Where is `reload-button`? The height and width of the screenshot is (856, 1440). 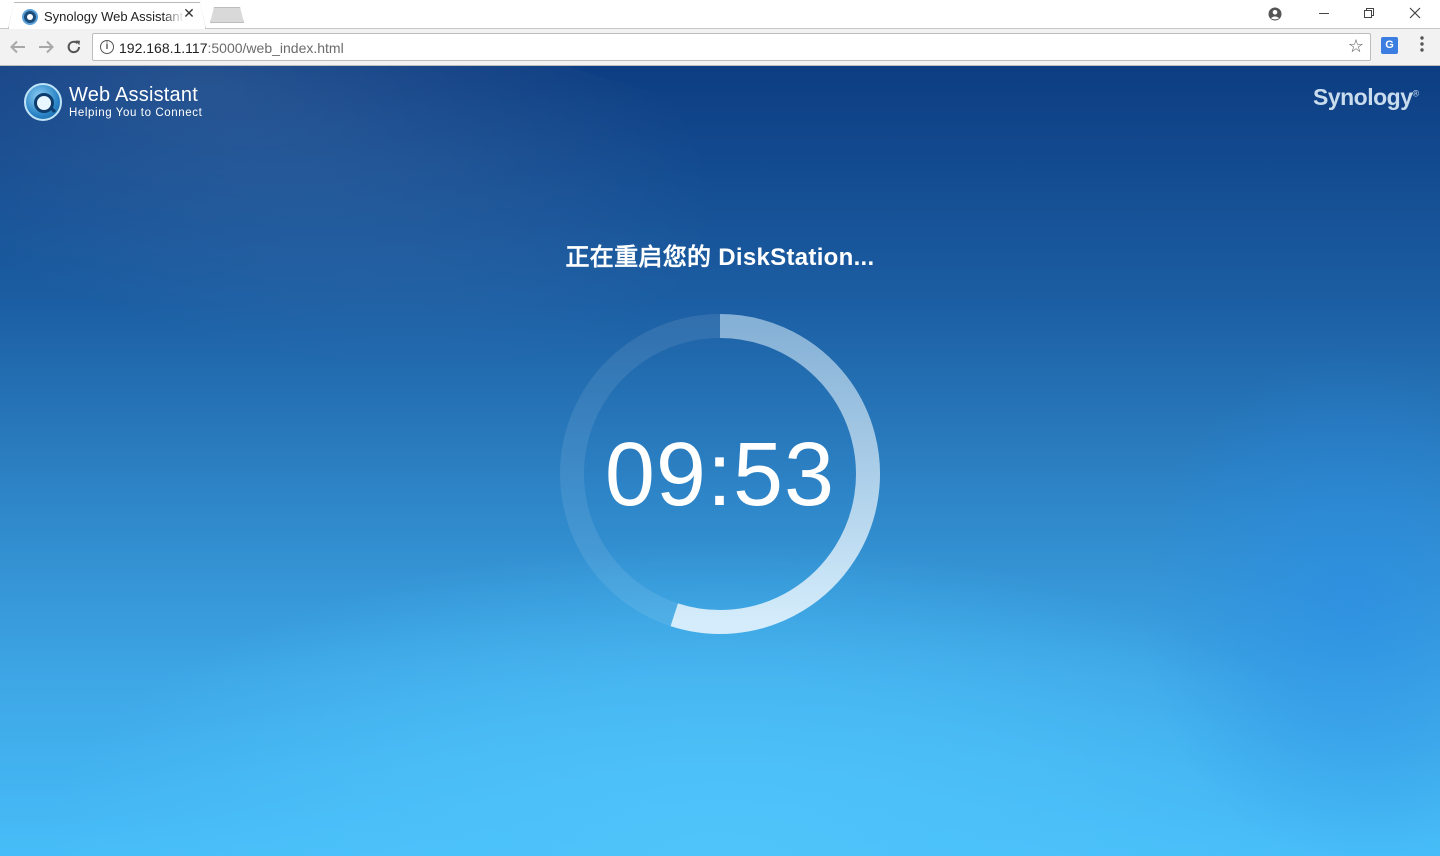
reload-button is located at coordinates (74, 47).